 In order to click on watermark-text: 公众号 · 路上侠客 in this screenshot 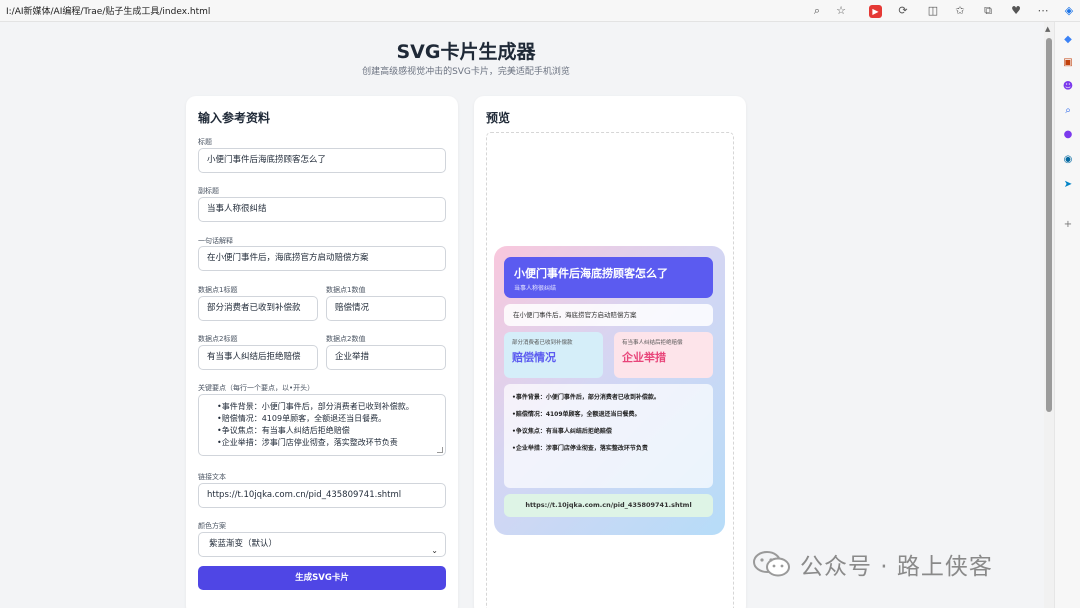, I will do `click(896, 567)`.